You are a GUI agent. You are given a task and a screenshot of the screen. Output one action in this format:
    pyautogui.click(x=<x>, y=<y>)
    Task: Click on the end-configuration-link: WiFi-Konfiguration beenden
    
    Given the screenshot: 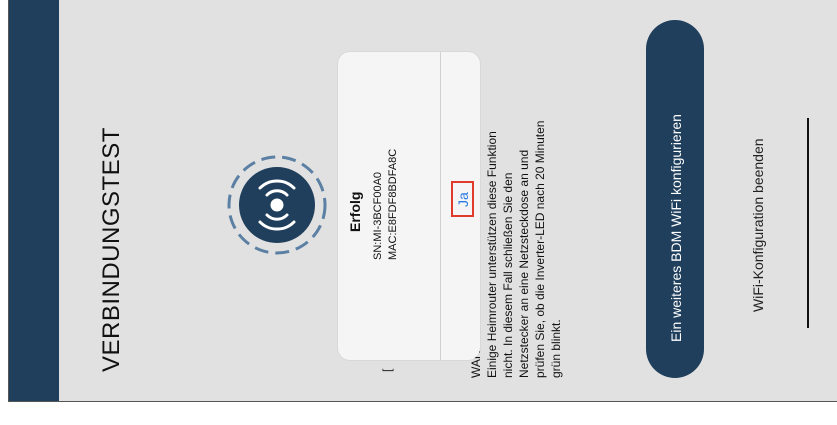 What is the action you would take?
    pyautogui.click(x=758, y=225)
    